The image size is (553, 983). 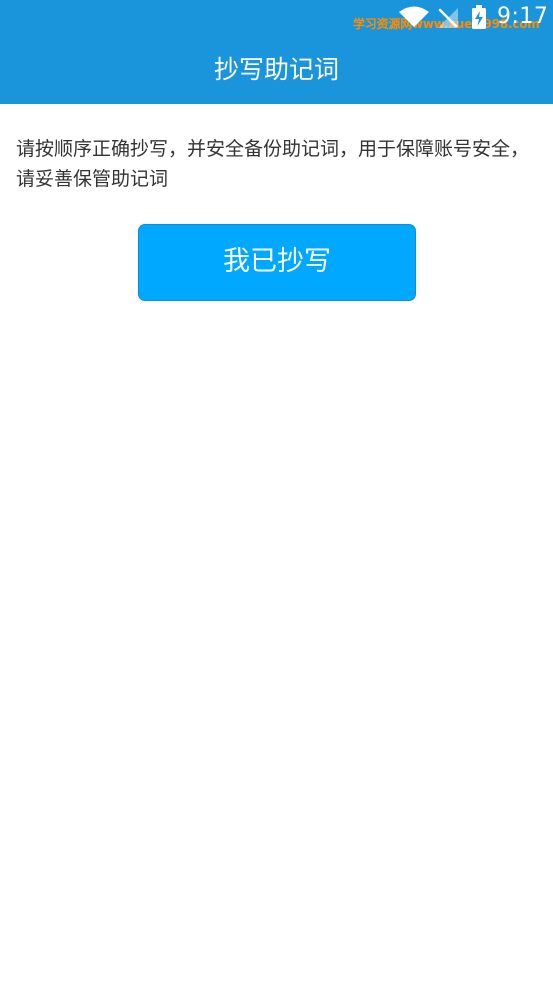 I want to click on status-clock: 9:17, so click(x=523, y=16).